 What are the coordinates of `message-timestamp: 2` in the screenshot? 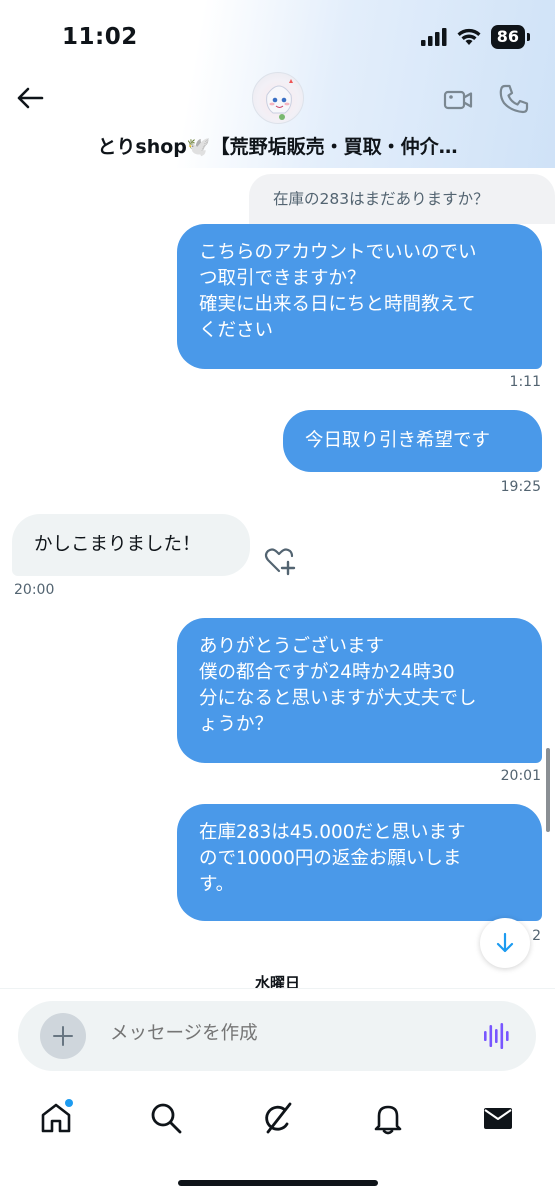 It's located at (536, 936).